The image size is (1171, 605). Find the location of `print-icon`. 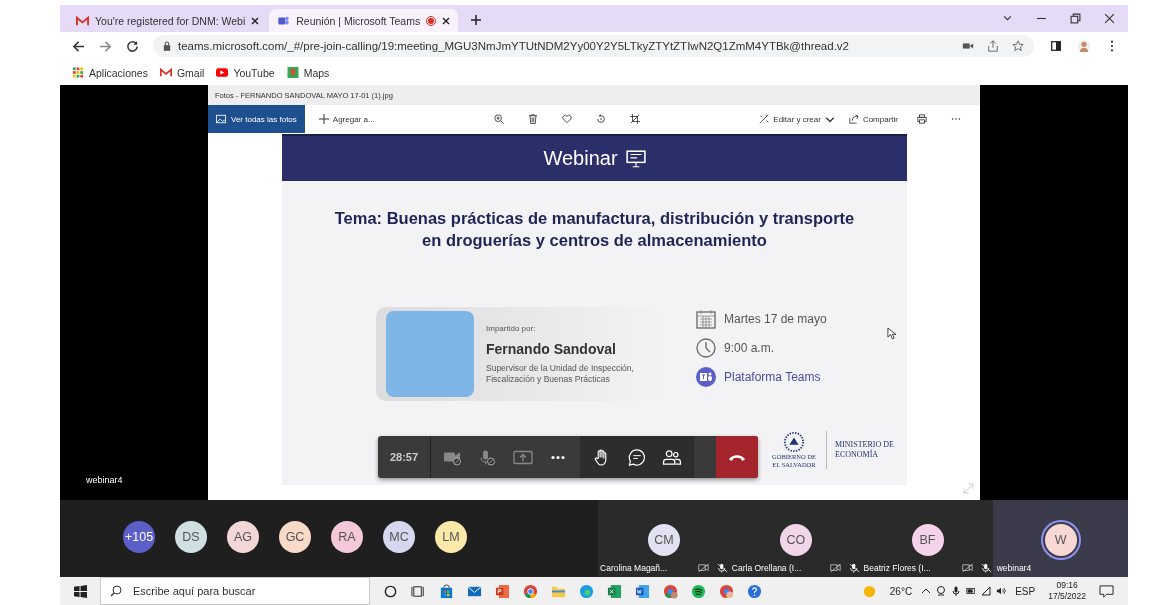

print-icon is located at coordinates (922, 119).